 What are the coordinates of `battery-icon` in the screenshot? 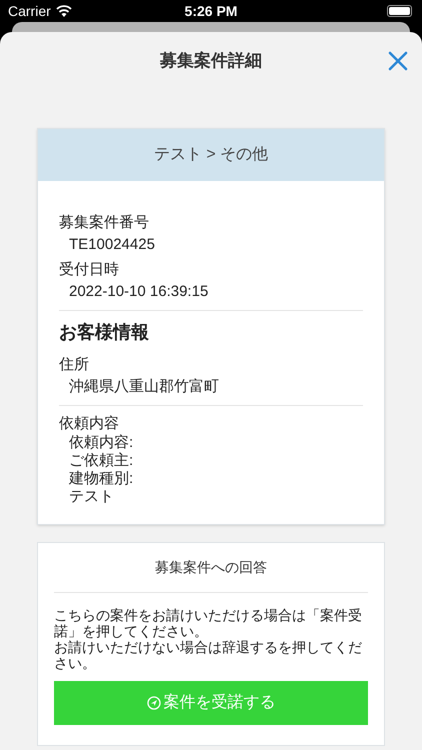 It's located at (399, 11).